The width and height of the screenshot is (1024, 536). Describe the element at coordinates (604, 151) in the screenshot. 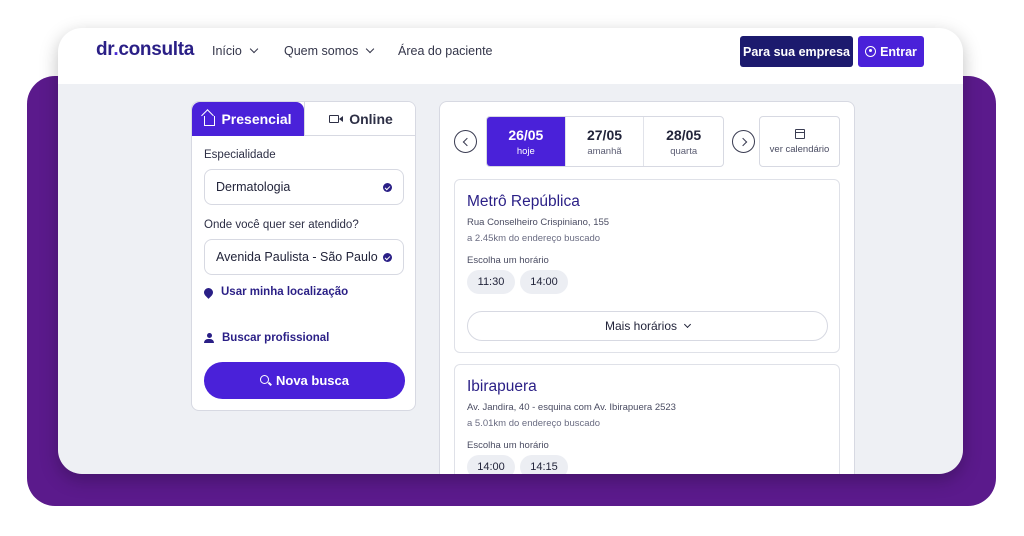

I see `date-sub: amanhã` at that location.